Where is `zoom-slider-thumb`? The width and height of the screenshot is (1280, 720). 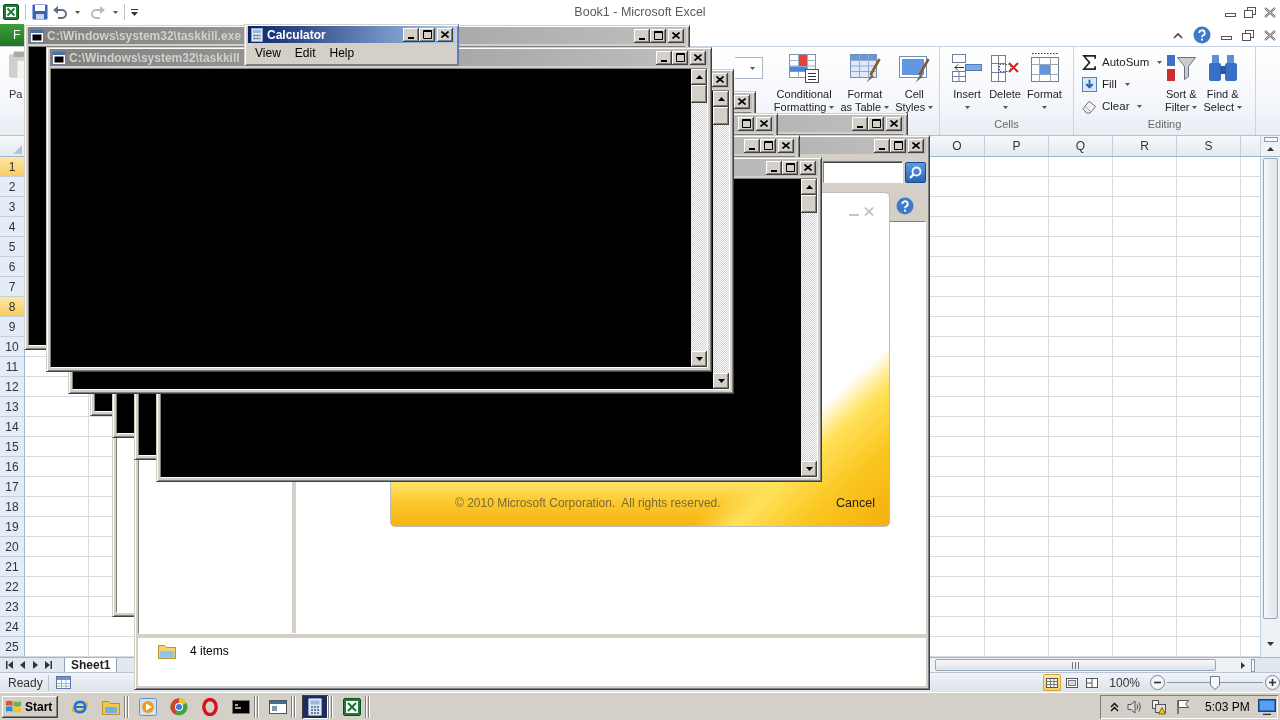 zoom-slider-thumb is located at coordinates (1215, 682).